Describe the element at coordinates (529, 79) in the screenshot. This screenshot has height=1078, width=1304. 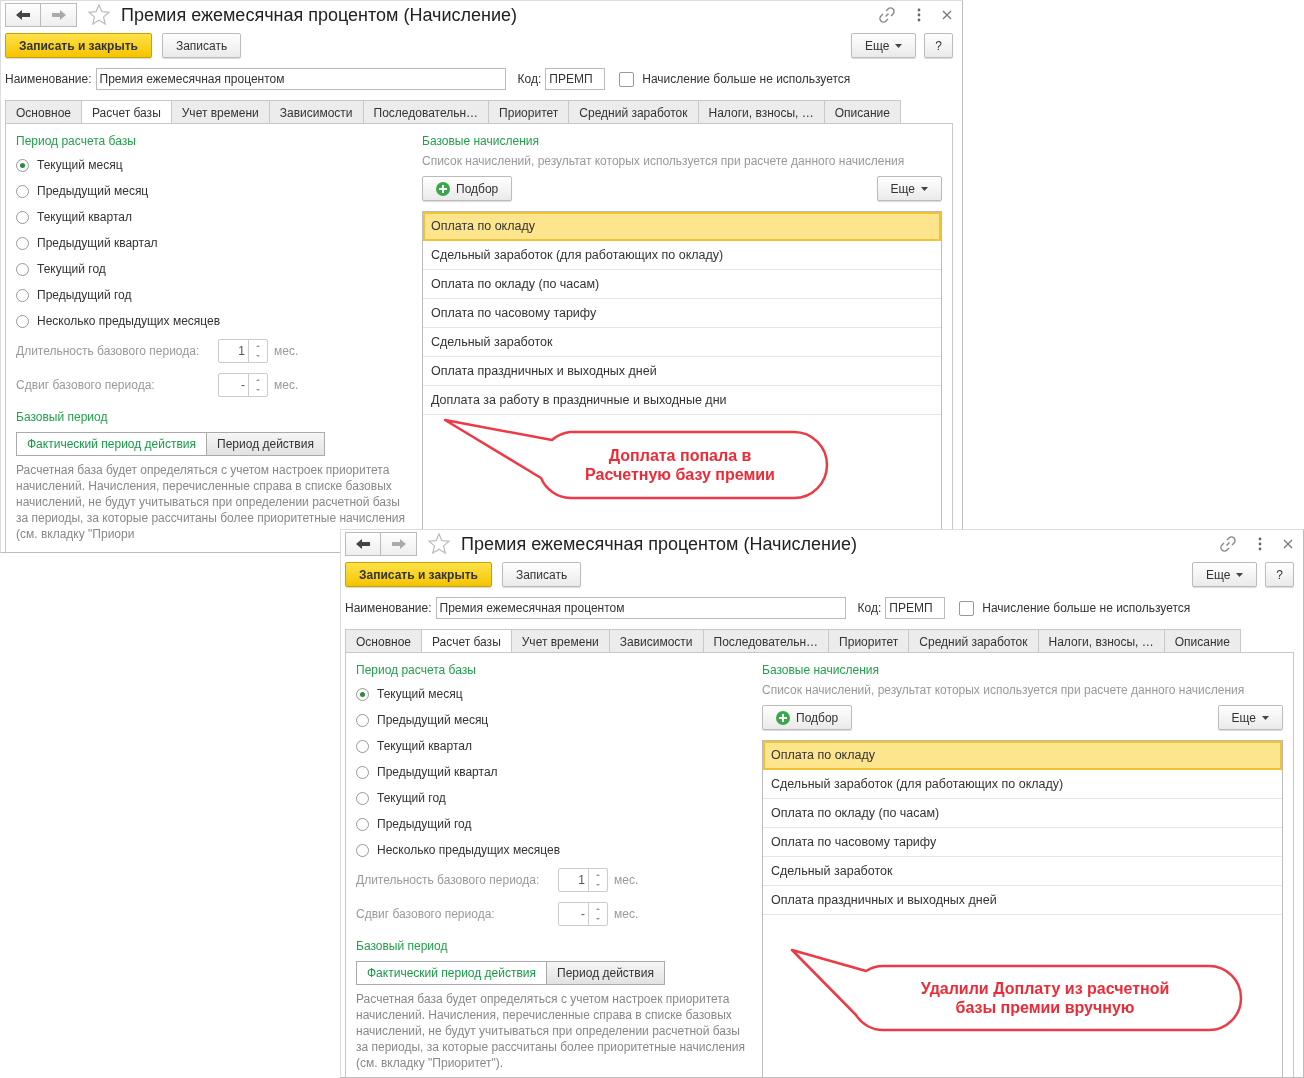
I see `code-label: Код:` at that location.